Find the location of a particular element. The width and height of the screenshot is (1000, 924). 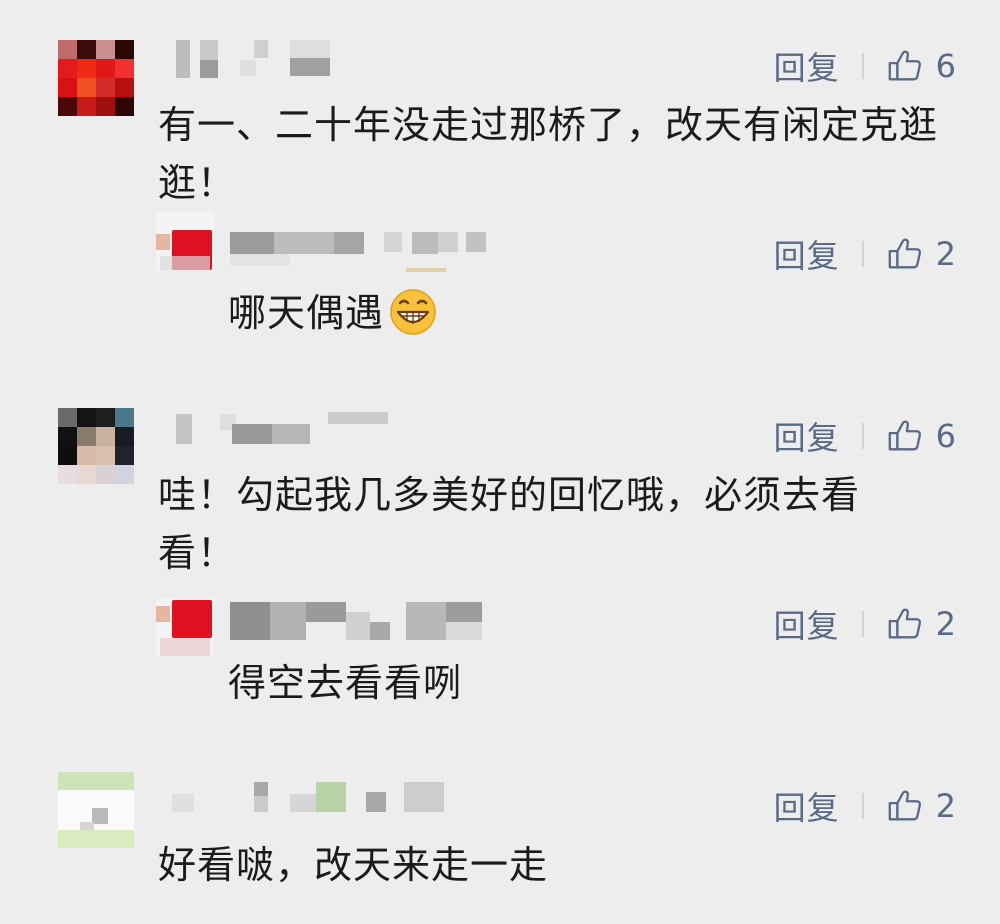

comment-text: 哇！勾起我几多美好的回忆哦，必须去看看！ is located at coordinates (509, 524).